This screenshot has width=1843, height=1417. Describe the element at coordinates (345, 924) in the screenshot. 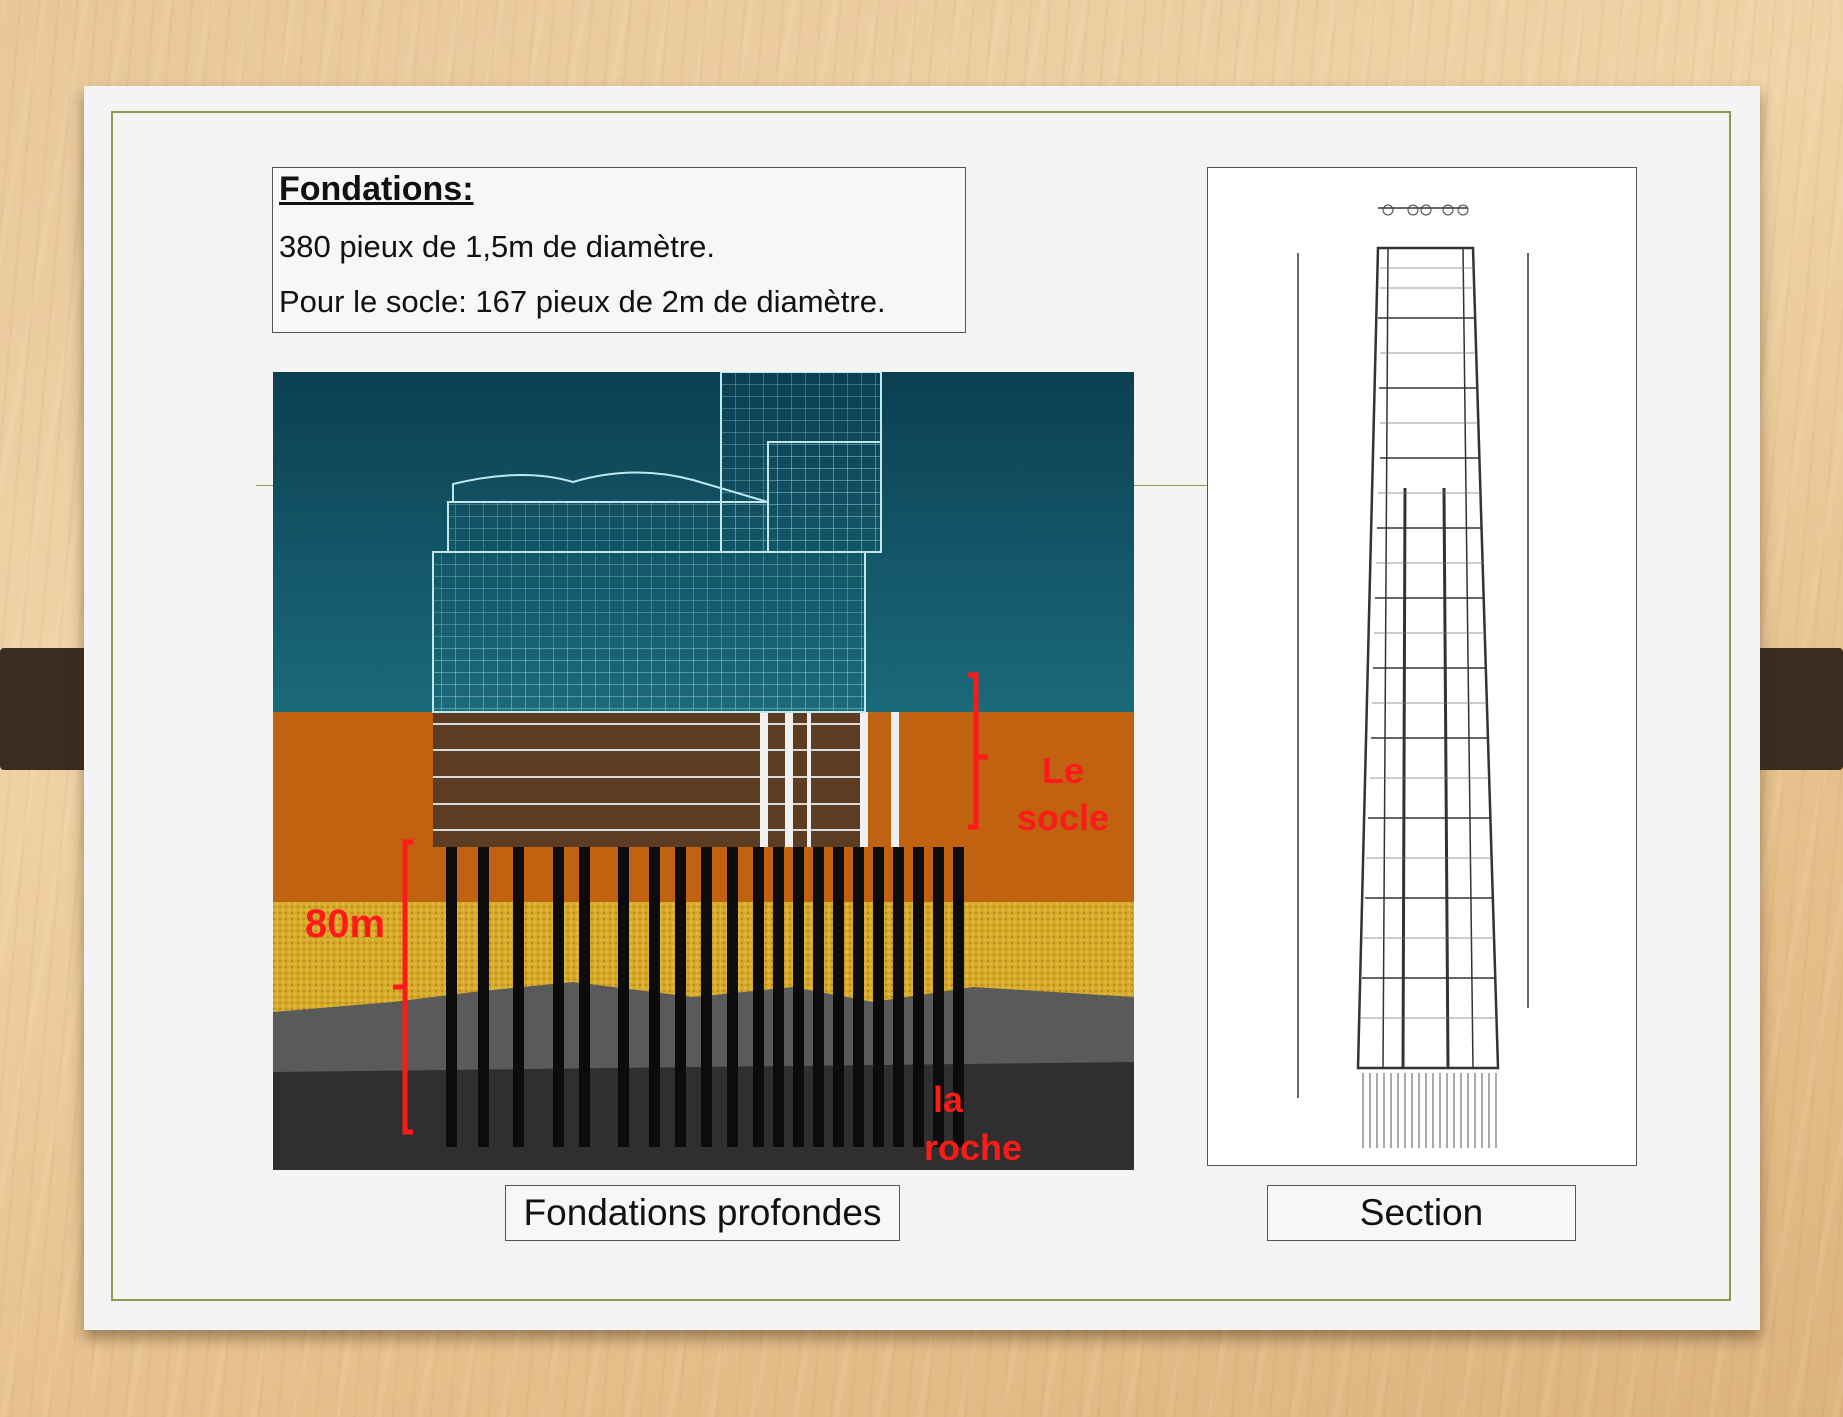

I see `label-80m: 80m` at that location.